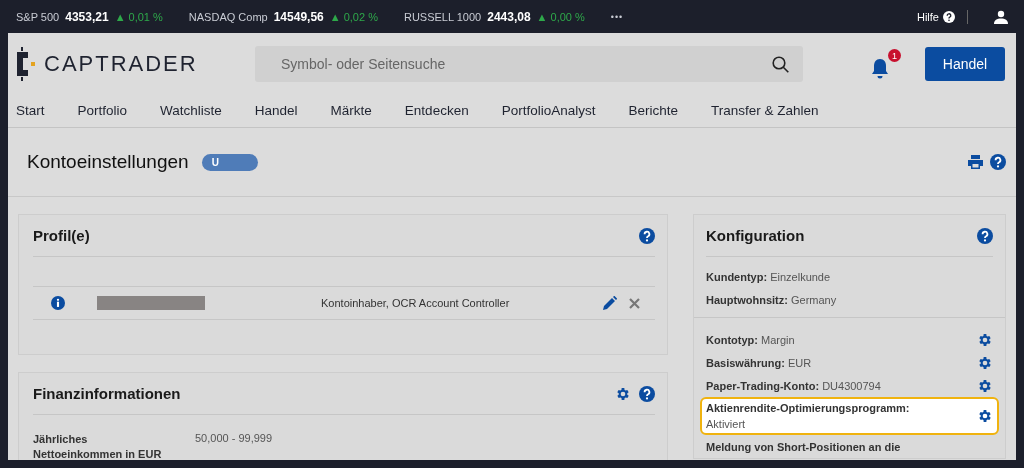  I want to click on setting-label: Kontotyp:, so click(732, 339).